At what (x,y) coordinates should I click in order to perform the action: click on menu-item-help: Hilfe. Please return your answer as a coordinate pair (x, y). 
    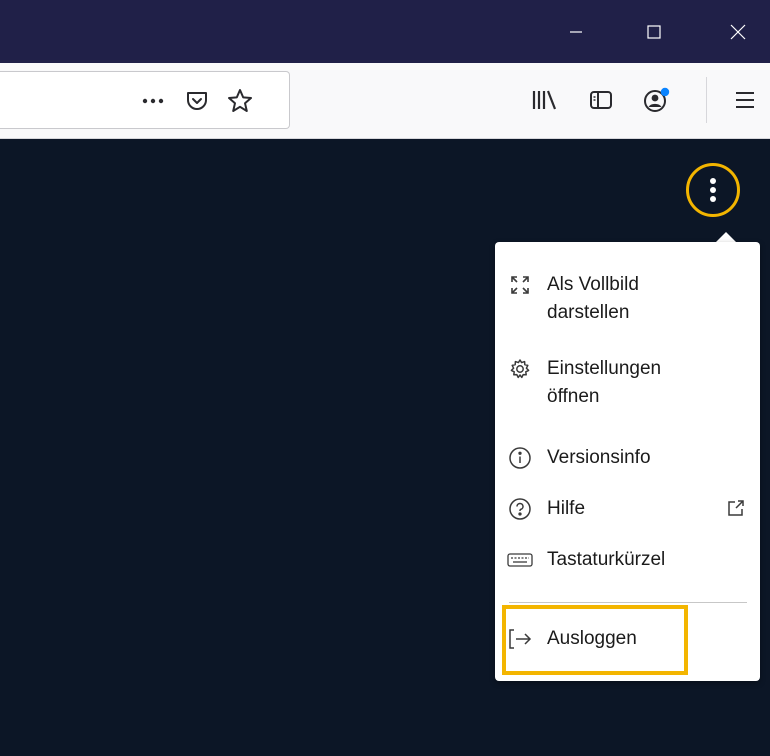
    Looking at the image, I should click on (627, 510).